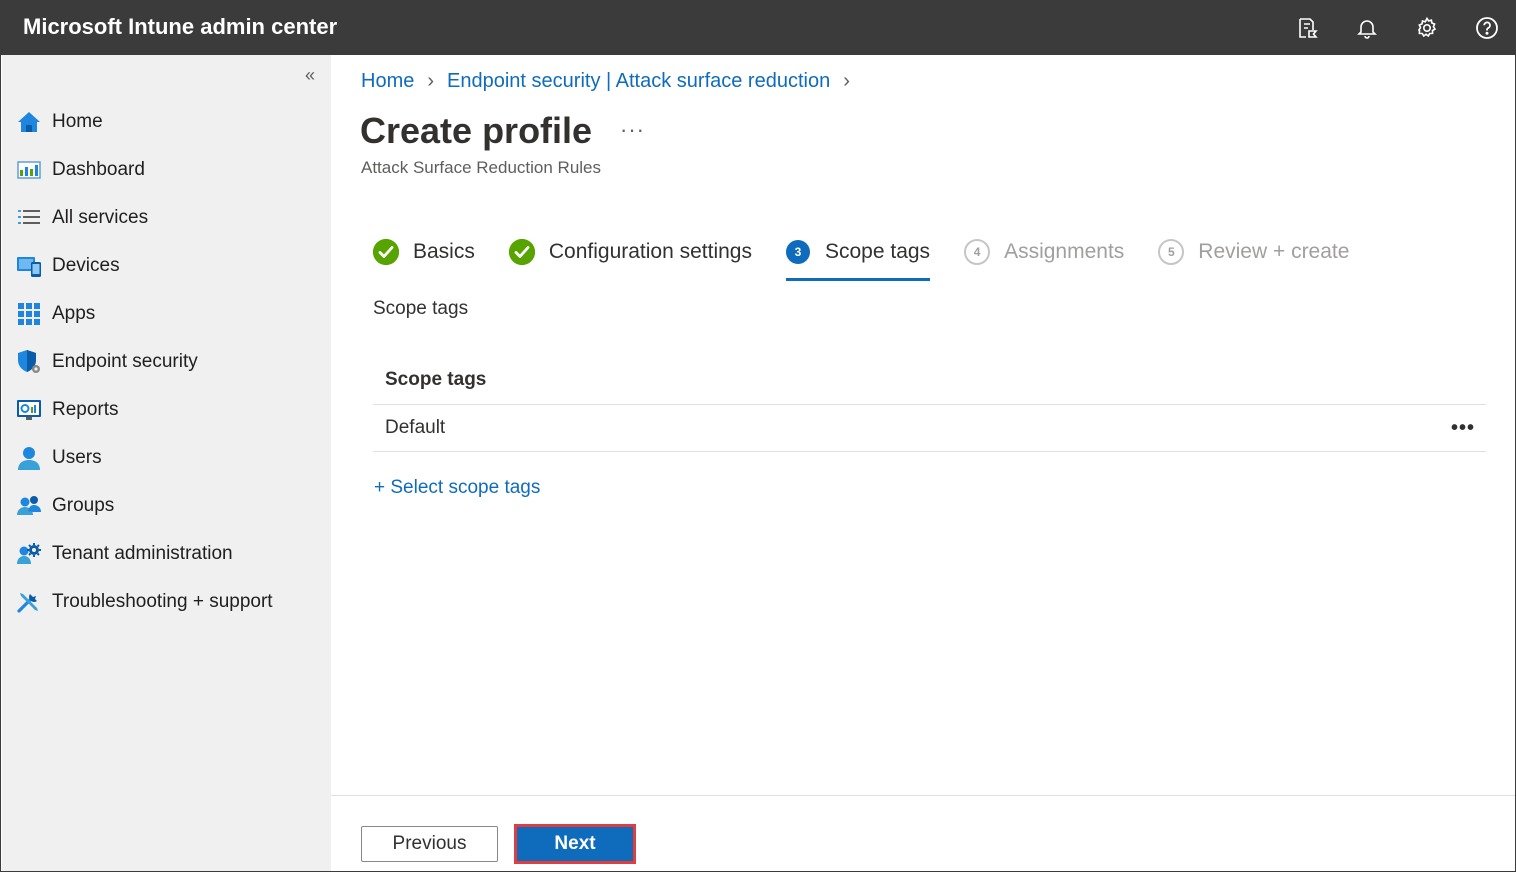 Image resolution: width=1516 pixels, height=872 pixels. Describe the element at coordinates (29, 602) in the screenshot. I see `troubleshooting-icon` at that location.